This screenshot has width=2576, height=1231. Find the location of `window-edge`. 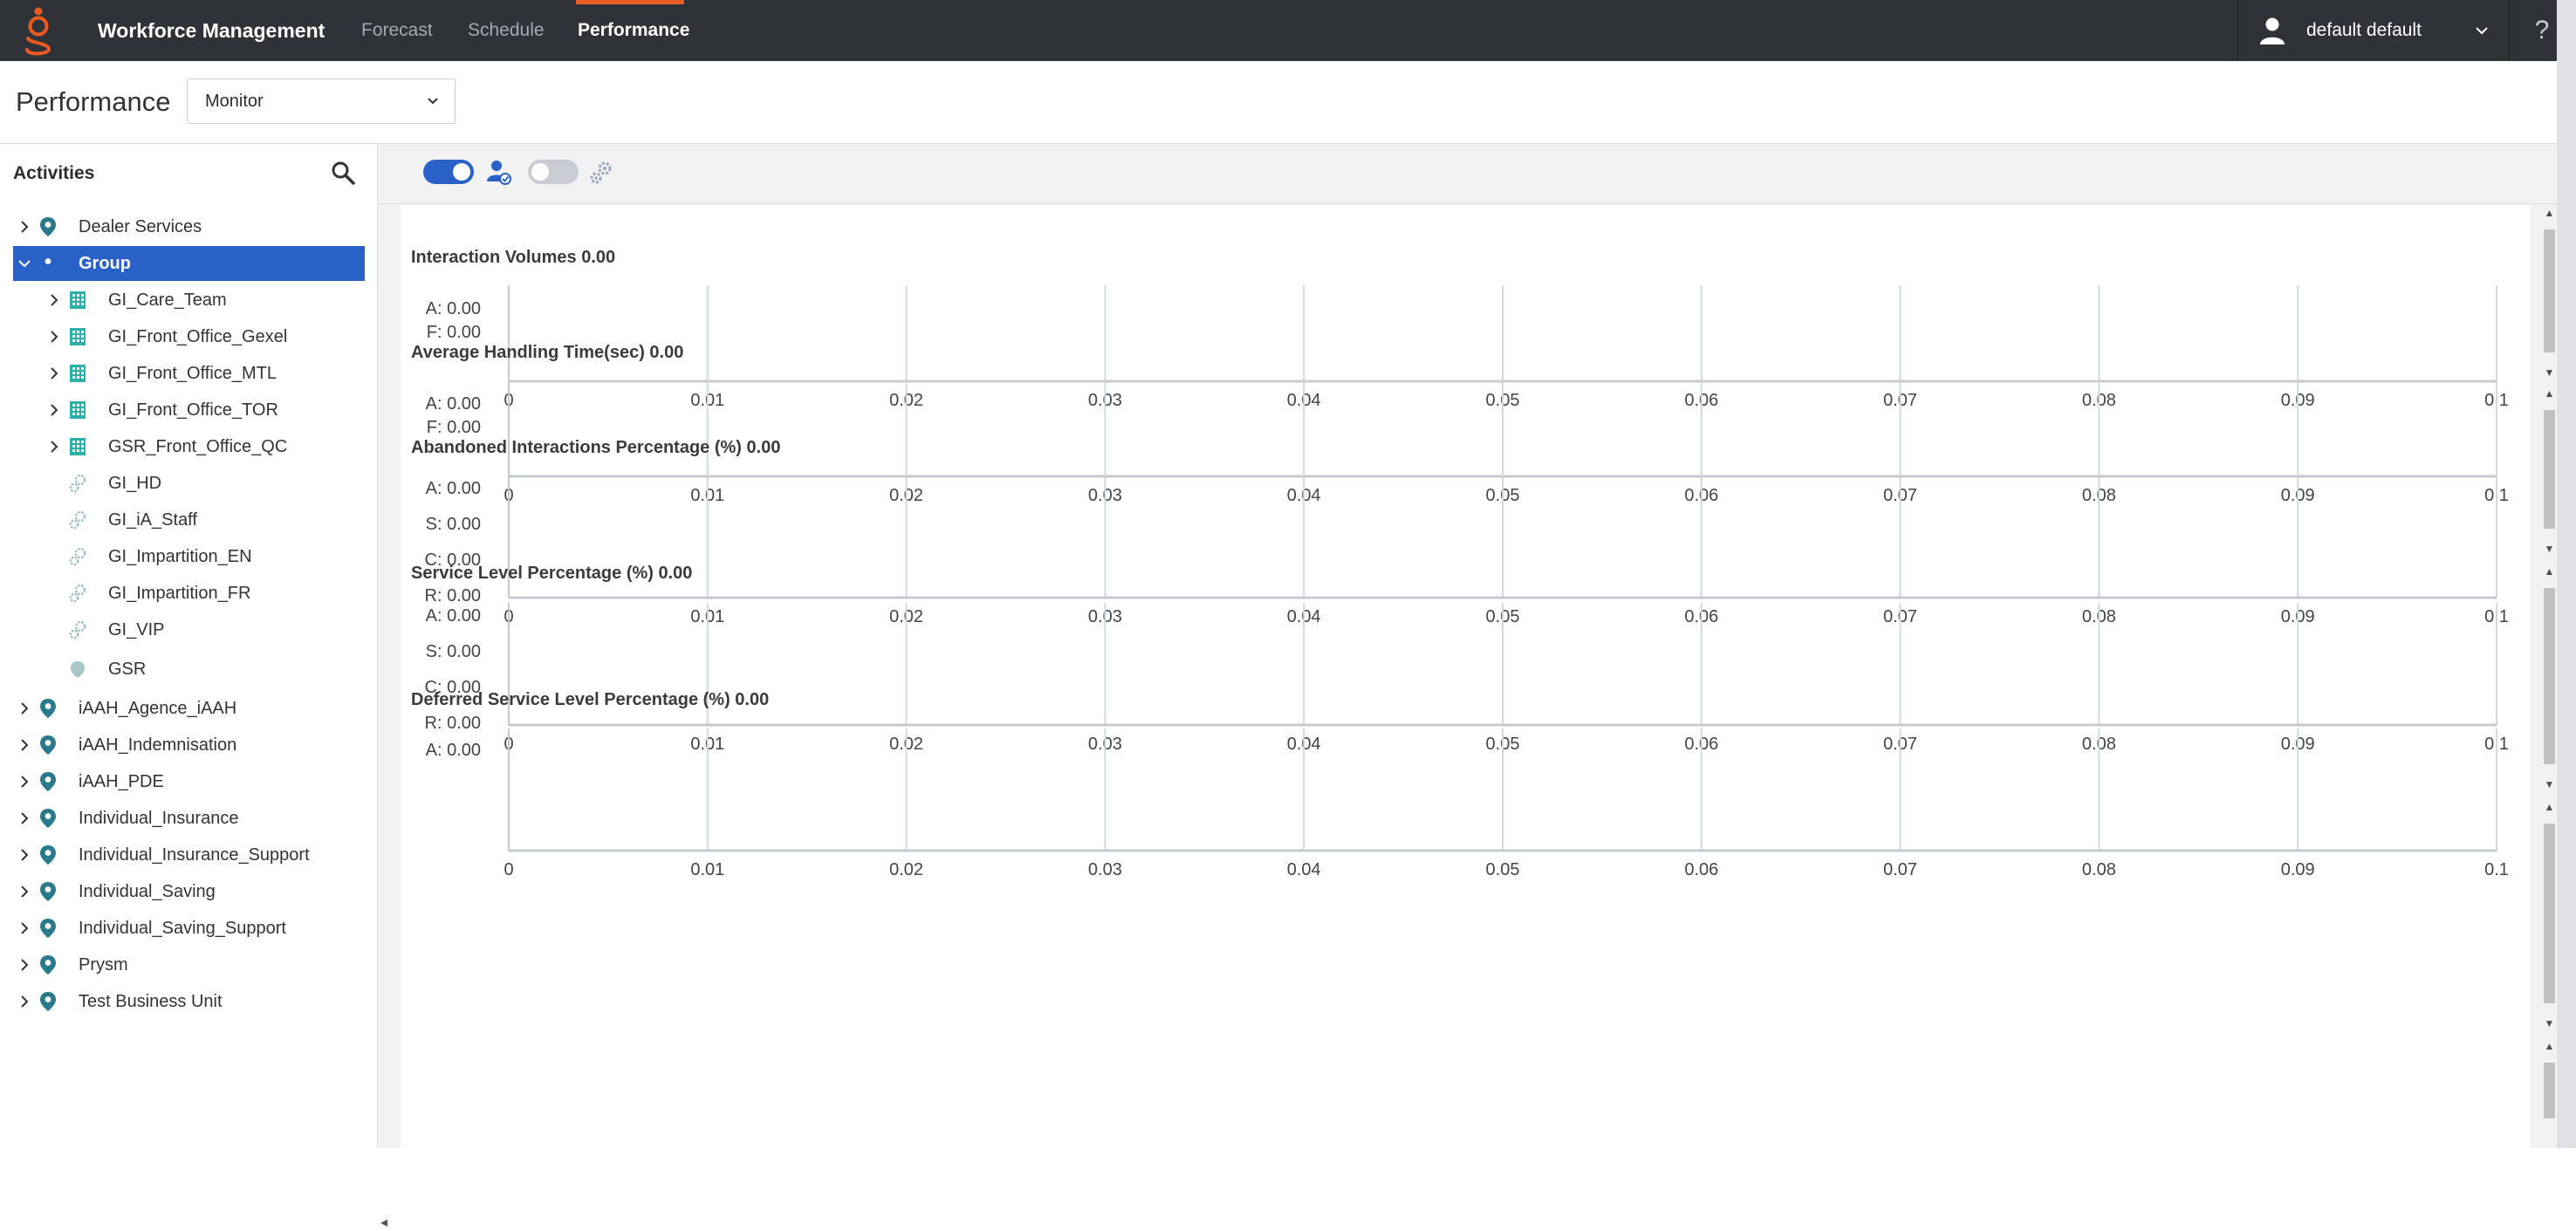

window-edge is located at coordinates (2567, 574).